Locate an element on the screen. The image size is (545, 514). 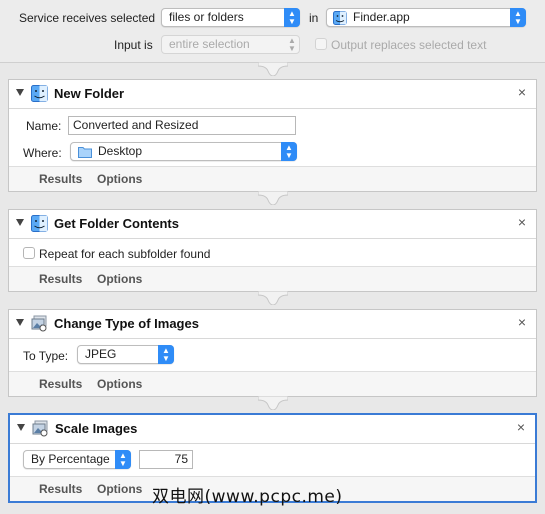
watermark: 双电网(www.pcpc.me) is located at coordinates (247, 497).